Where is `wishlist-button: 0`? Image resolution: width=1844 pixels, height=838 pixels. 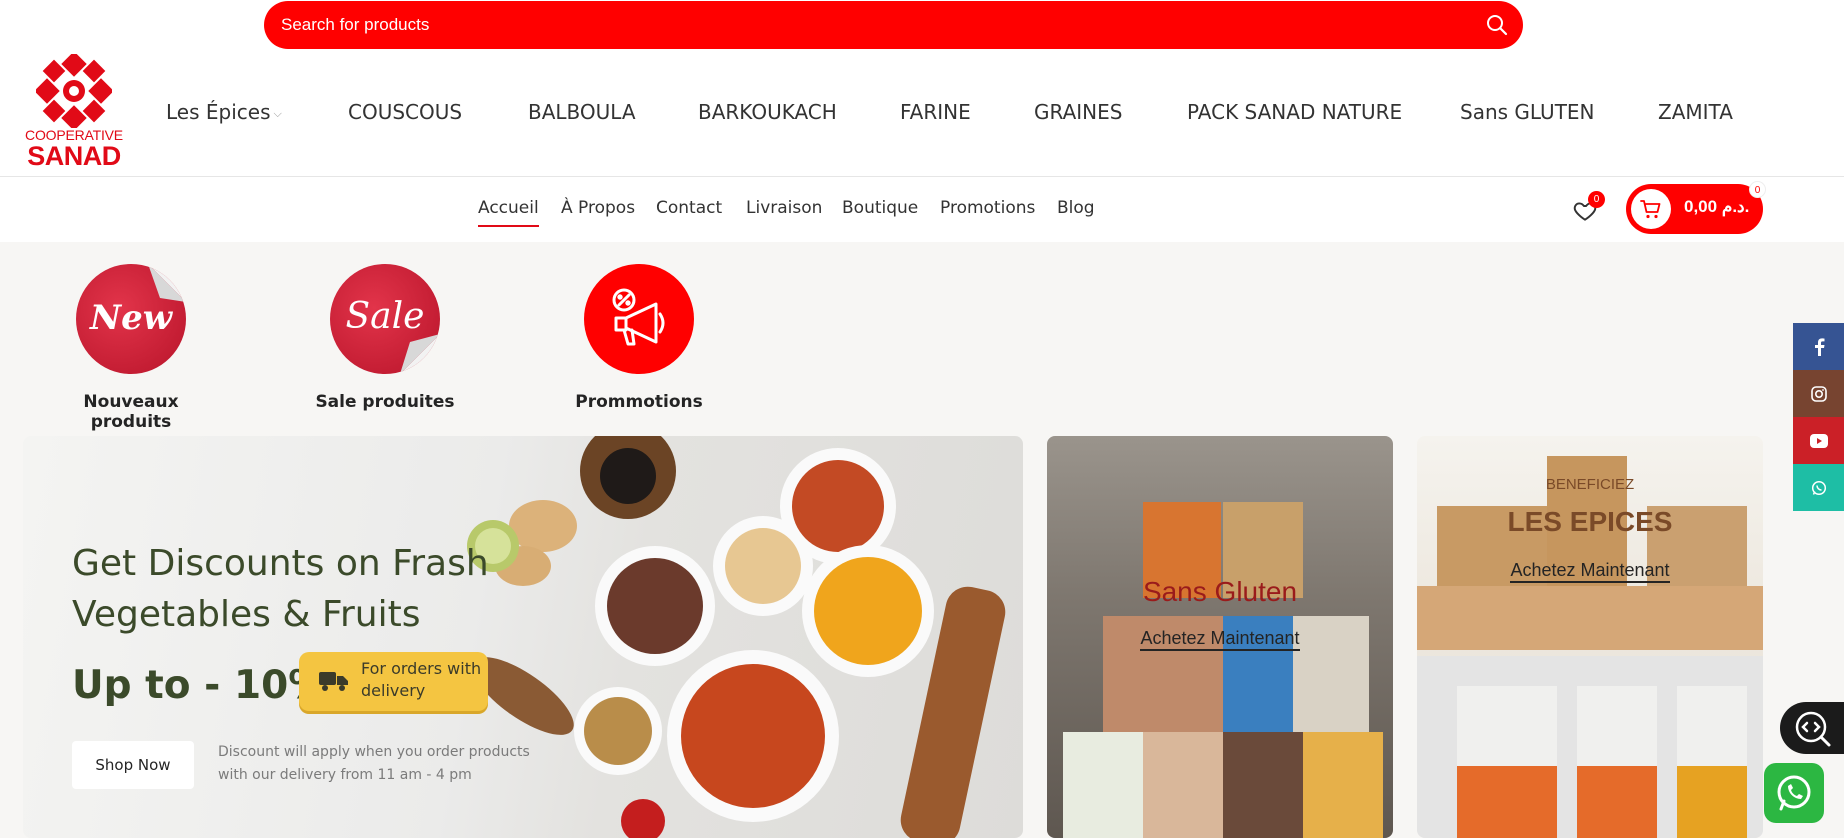
wishlist-button: 0 is located at coordinates (1588, 208).